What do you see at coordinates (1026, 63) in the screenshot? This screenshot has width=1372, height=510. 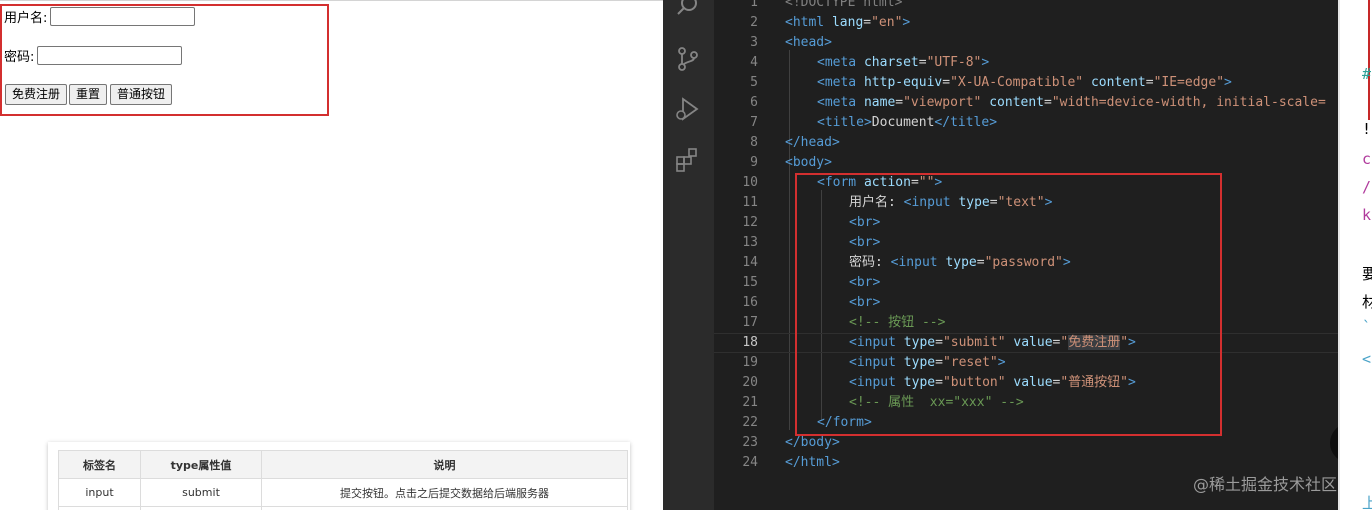 I see `code-line: 4 <meta charset="UTF-8">` at bounding box center [1026, 63].